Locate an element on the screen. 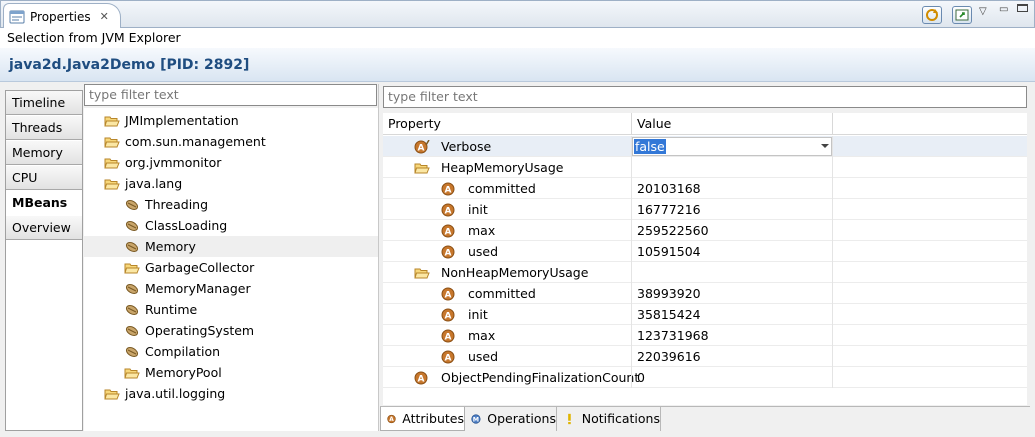 This screenshot has height=437, width=1035. bottom-tab-label: Notifications is located at coordinates (620, 418).